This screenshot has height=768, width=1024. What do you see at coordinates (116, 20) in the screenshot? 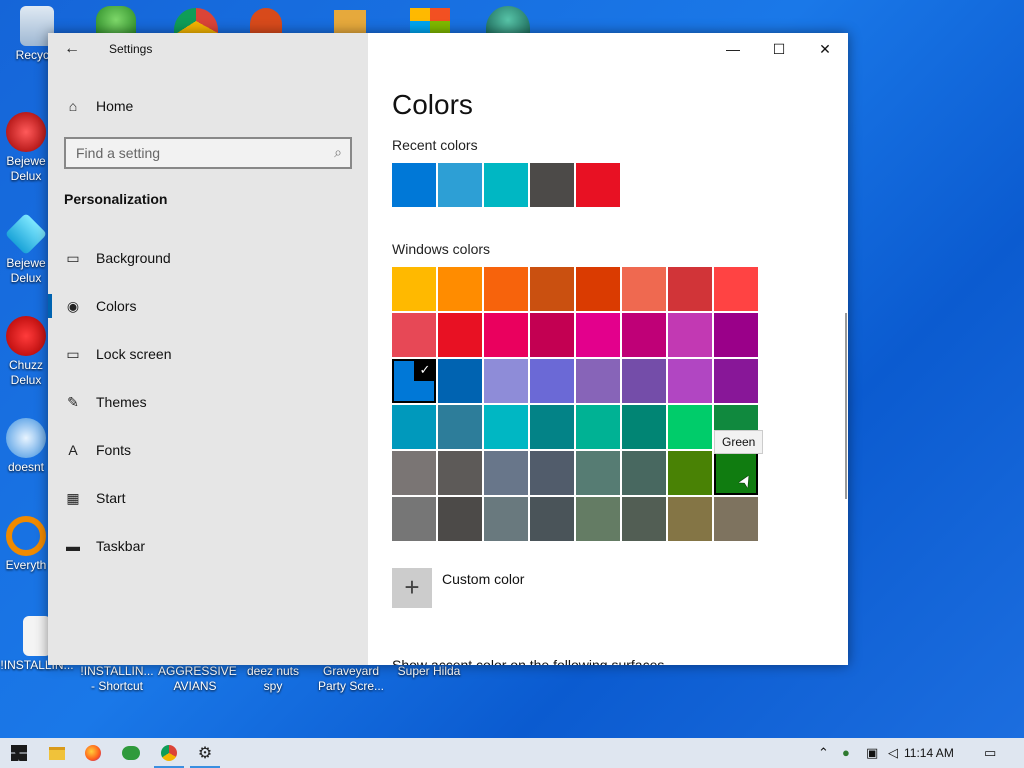
I see `desktop-icon-users` at bounding box center [116, 20].